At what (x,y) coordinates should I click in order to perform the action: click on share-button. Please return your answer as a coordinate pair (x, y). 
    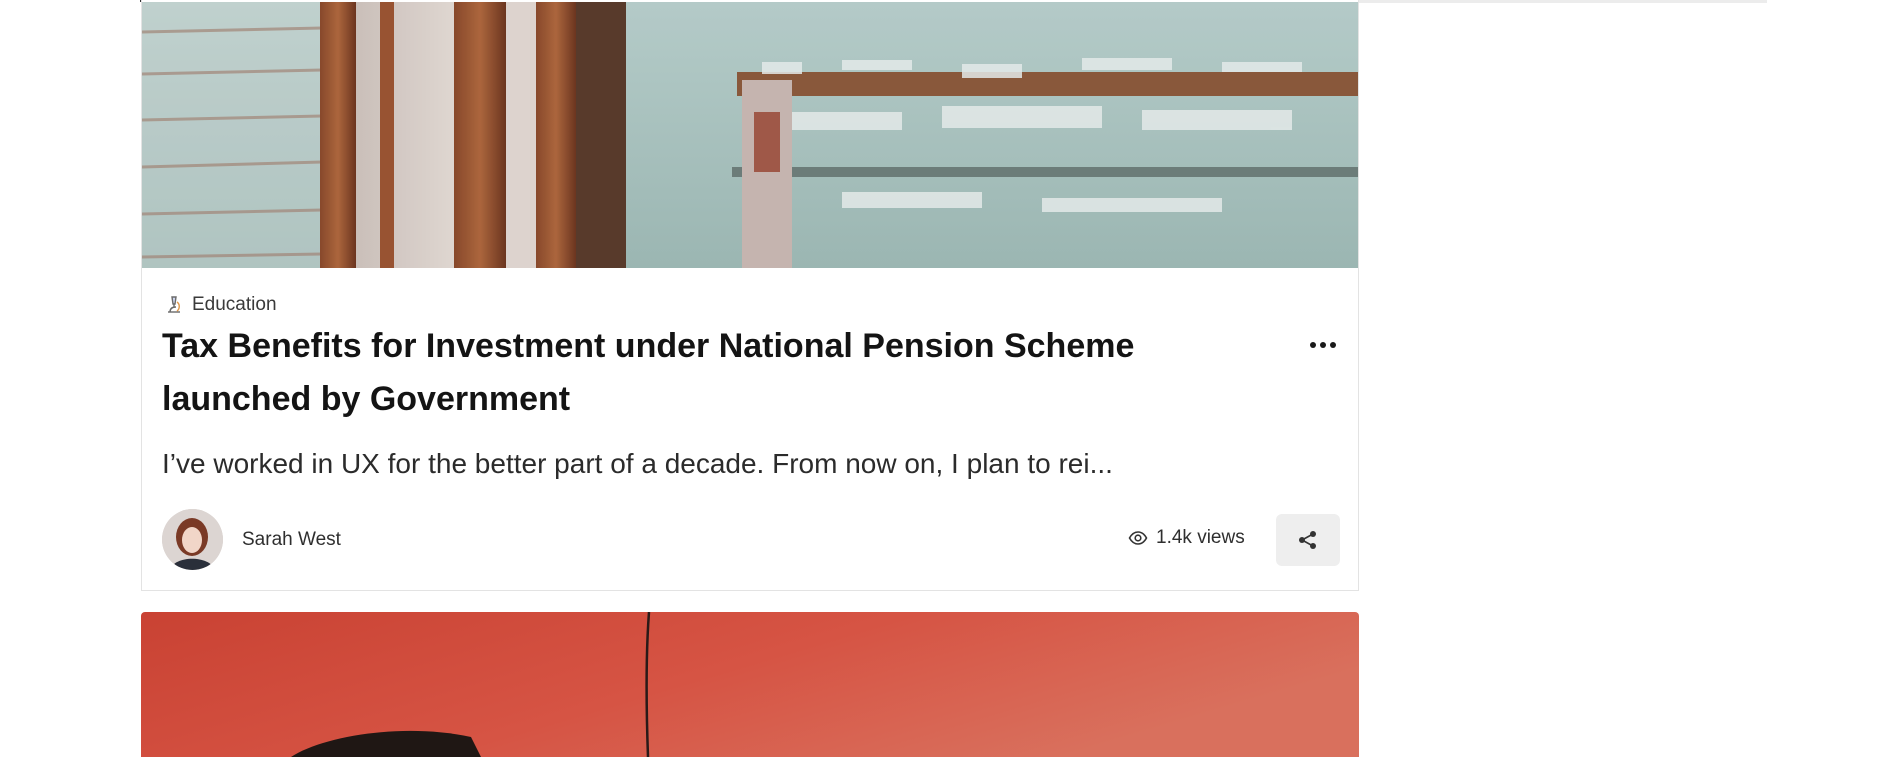
    Looking at the image, I should click on (1308, 540).